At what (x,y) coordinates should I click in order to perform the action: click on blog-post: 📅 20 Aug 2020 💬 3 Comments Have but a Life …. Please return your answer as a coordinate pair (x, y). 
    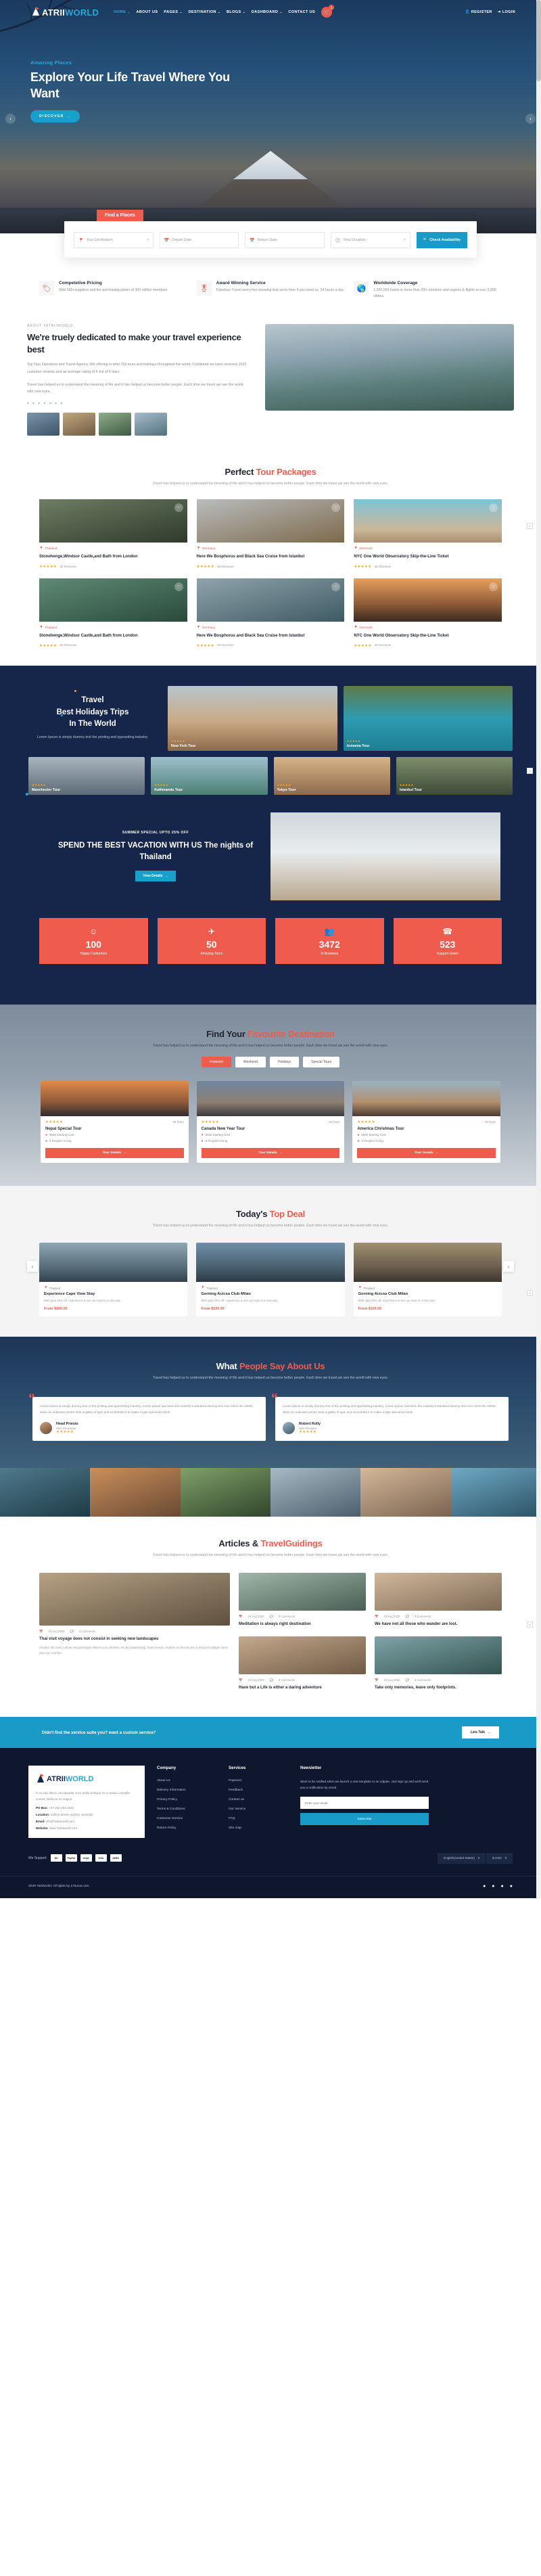
    Looking at the image, I should click on (303, 1663).